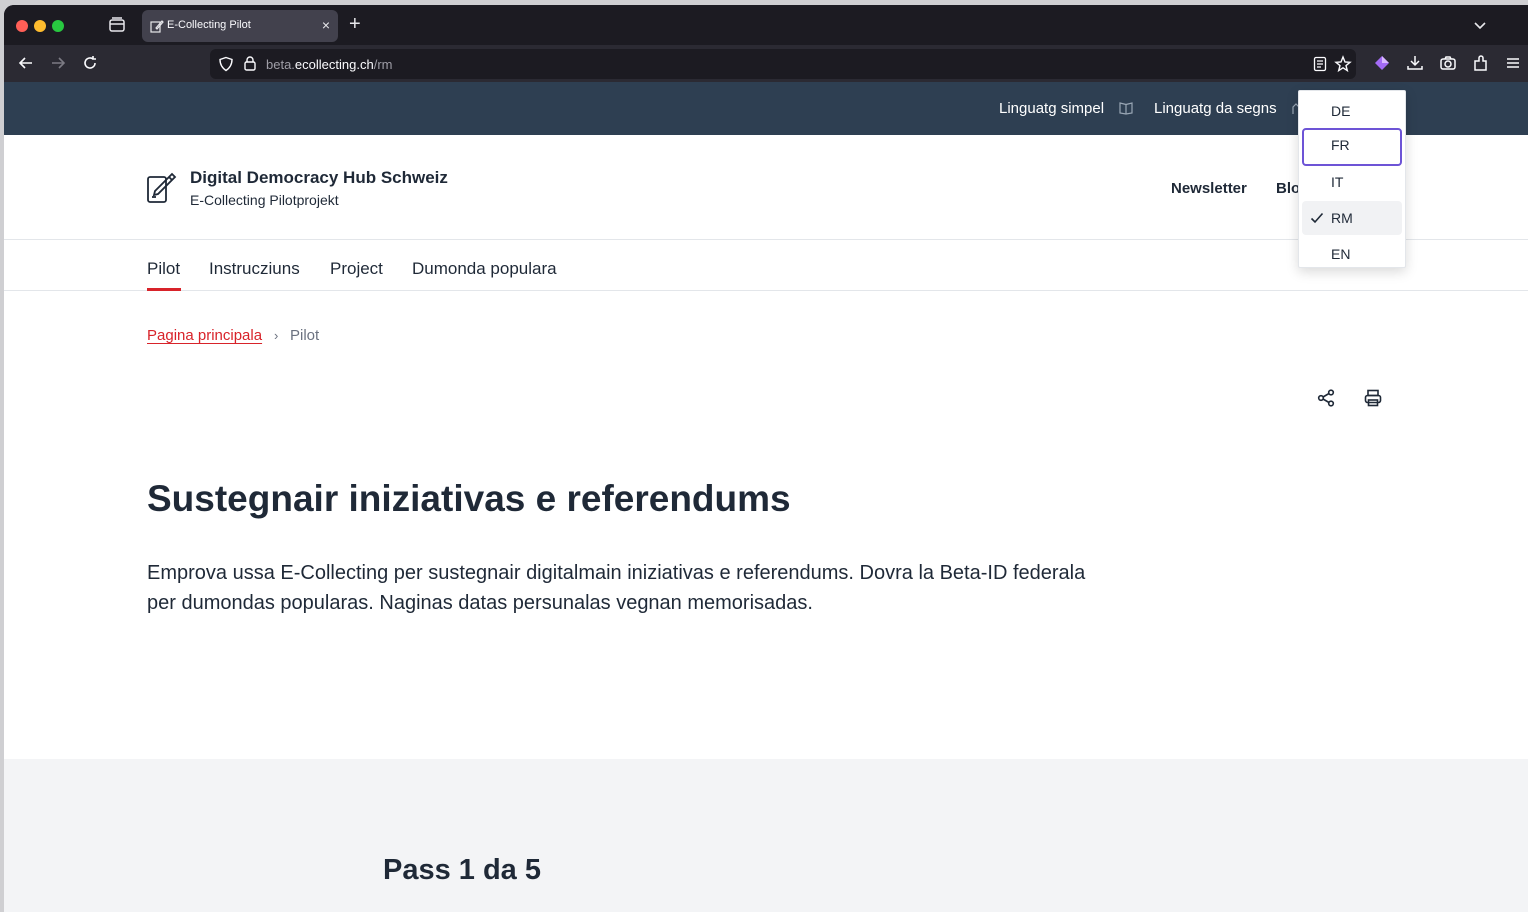 The height and width of the screenshot is (912, 1528). What do you see at coordinates (1051, 108) in the screenshot?
I see `simple-language-link: Linguatg simpel` at bounding box center [1051, 108].